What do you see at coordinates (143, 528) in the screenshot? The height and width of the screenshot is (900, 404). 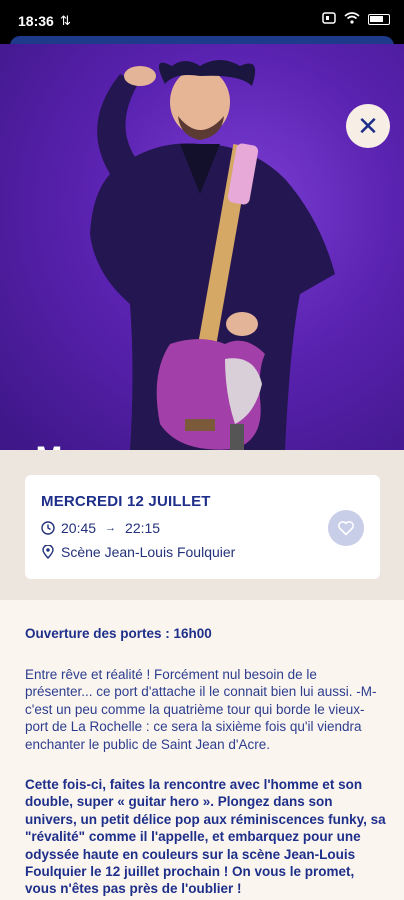 I see `event-end-time: 22:15` at bounding box center [143, 528].